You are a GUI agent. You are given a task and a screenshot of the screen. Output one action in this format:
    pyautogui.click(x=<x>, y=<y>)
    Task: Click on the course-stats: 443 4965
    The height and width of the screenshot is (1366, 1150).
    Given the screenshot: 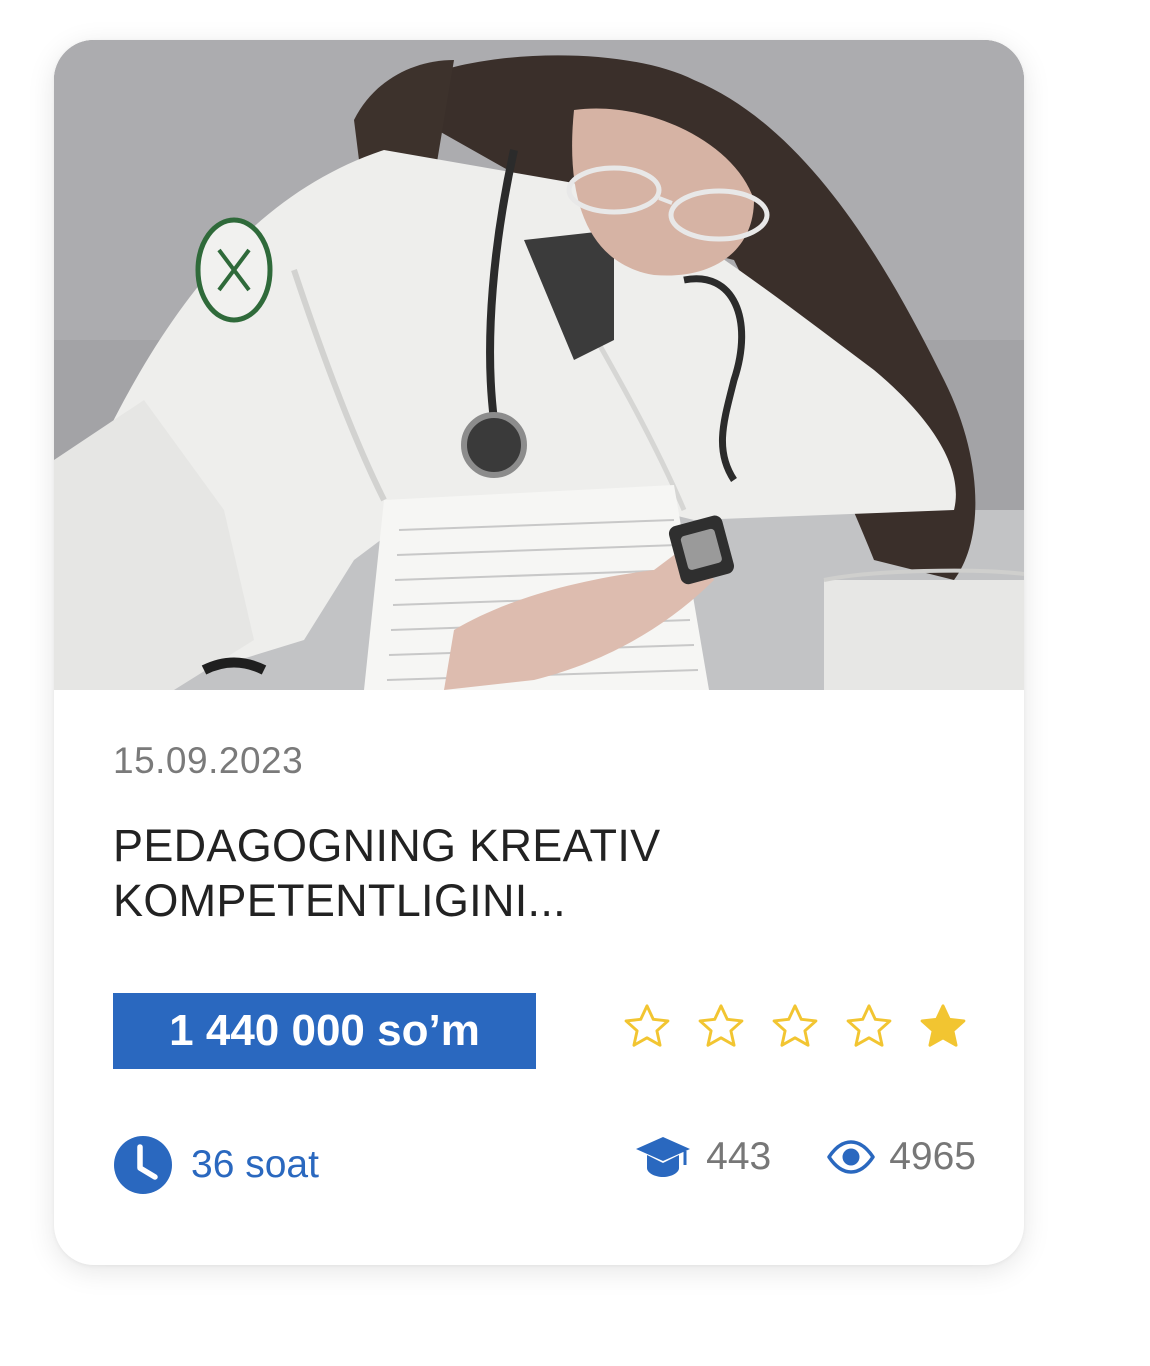 What is the action you would take?
    pyautogui.click(x=805, y=1157)
    